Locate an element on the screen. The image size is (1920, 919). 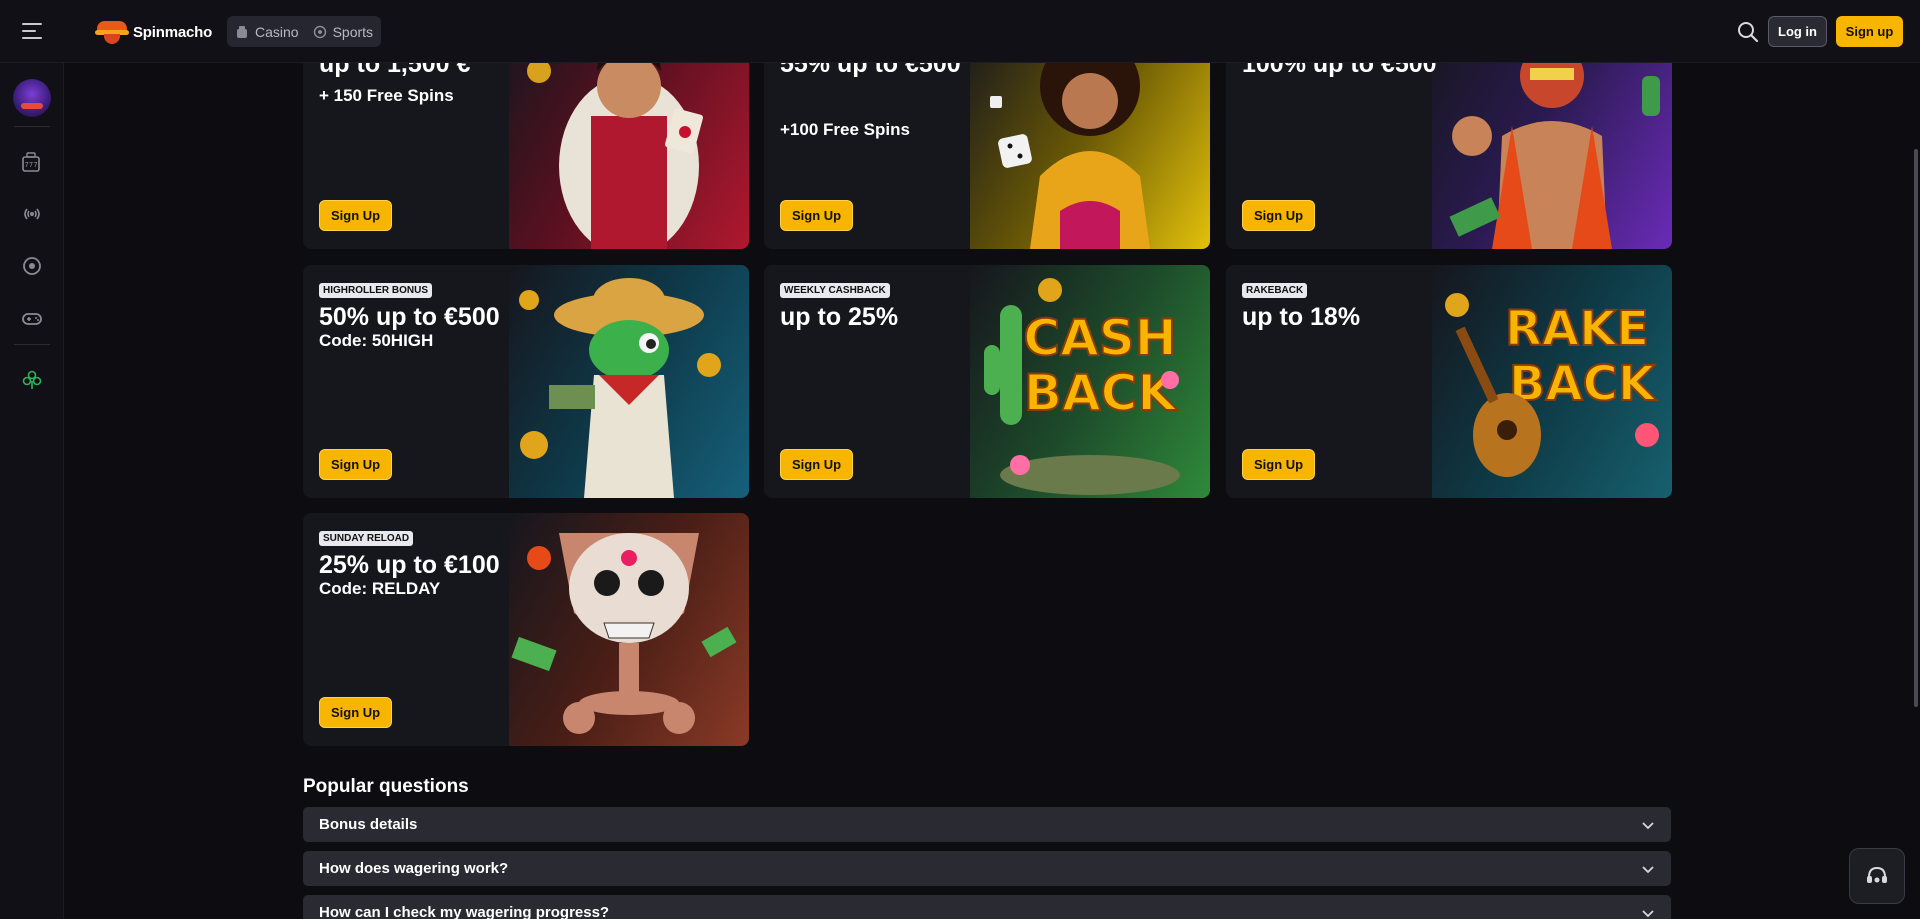
slots-icon: 777 is located at coordinates (32, 162).